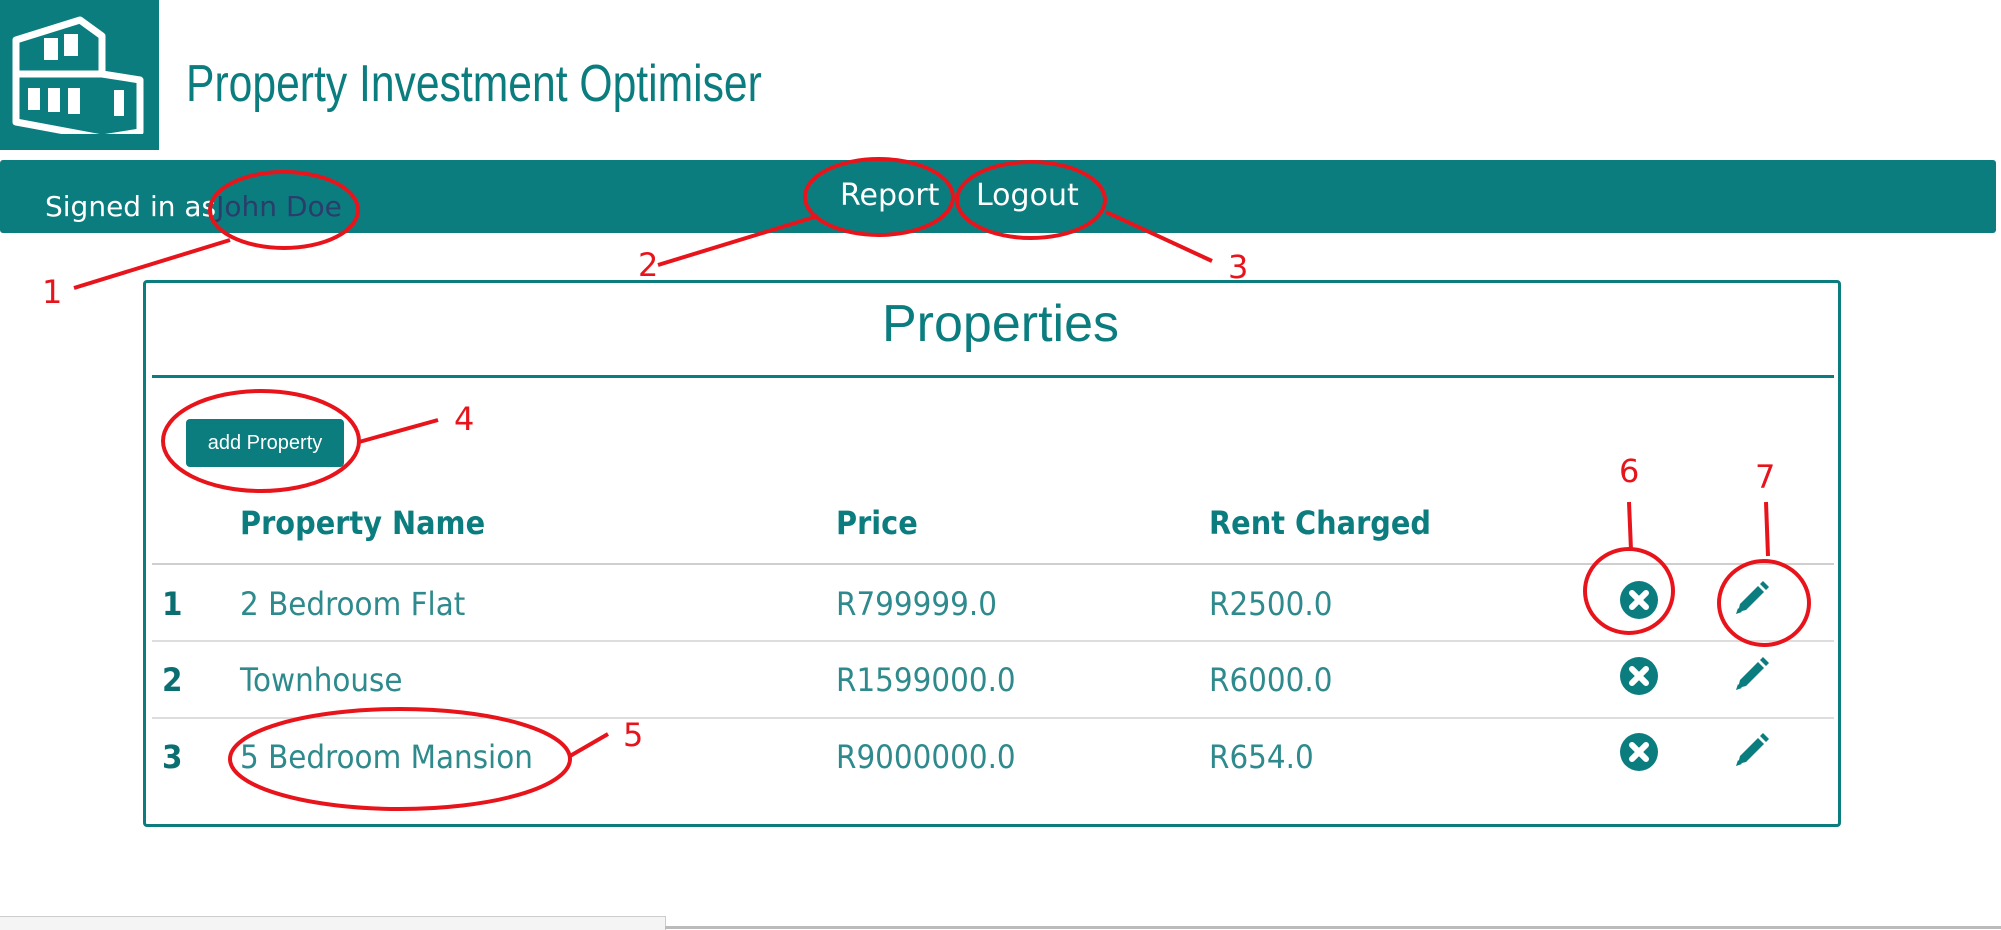  Describe the element at coordinates (464, 419) in the screenshot. I see `annotation-label-4: 4` at that location.